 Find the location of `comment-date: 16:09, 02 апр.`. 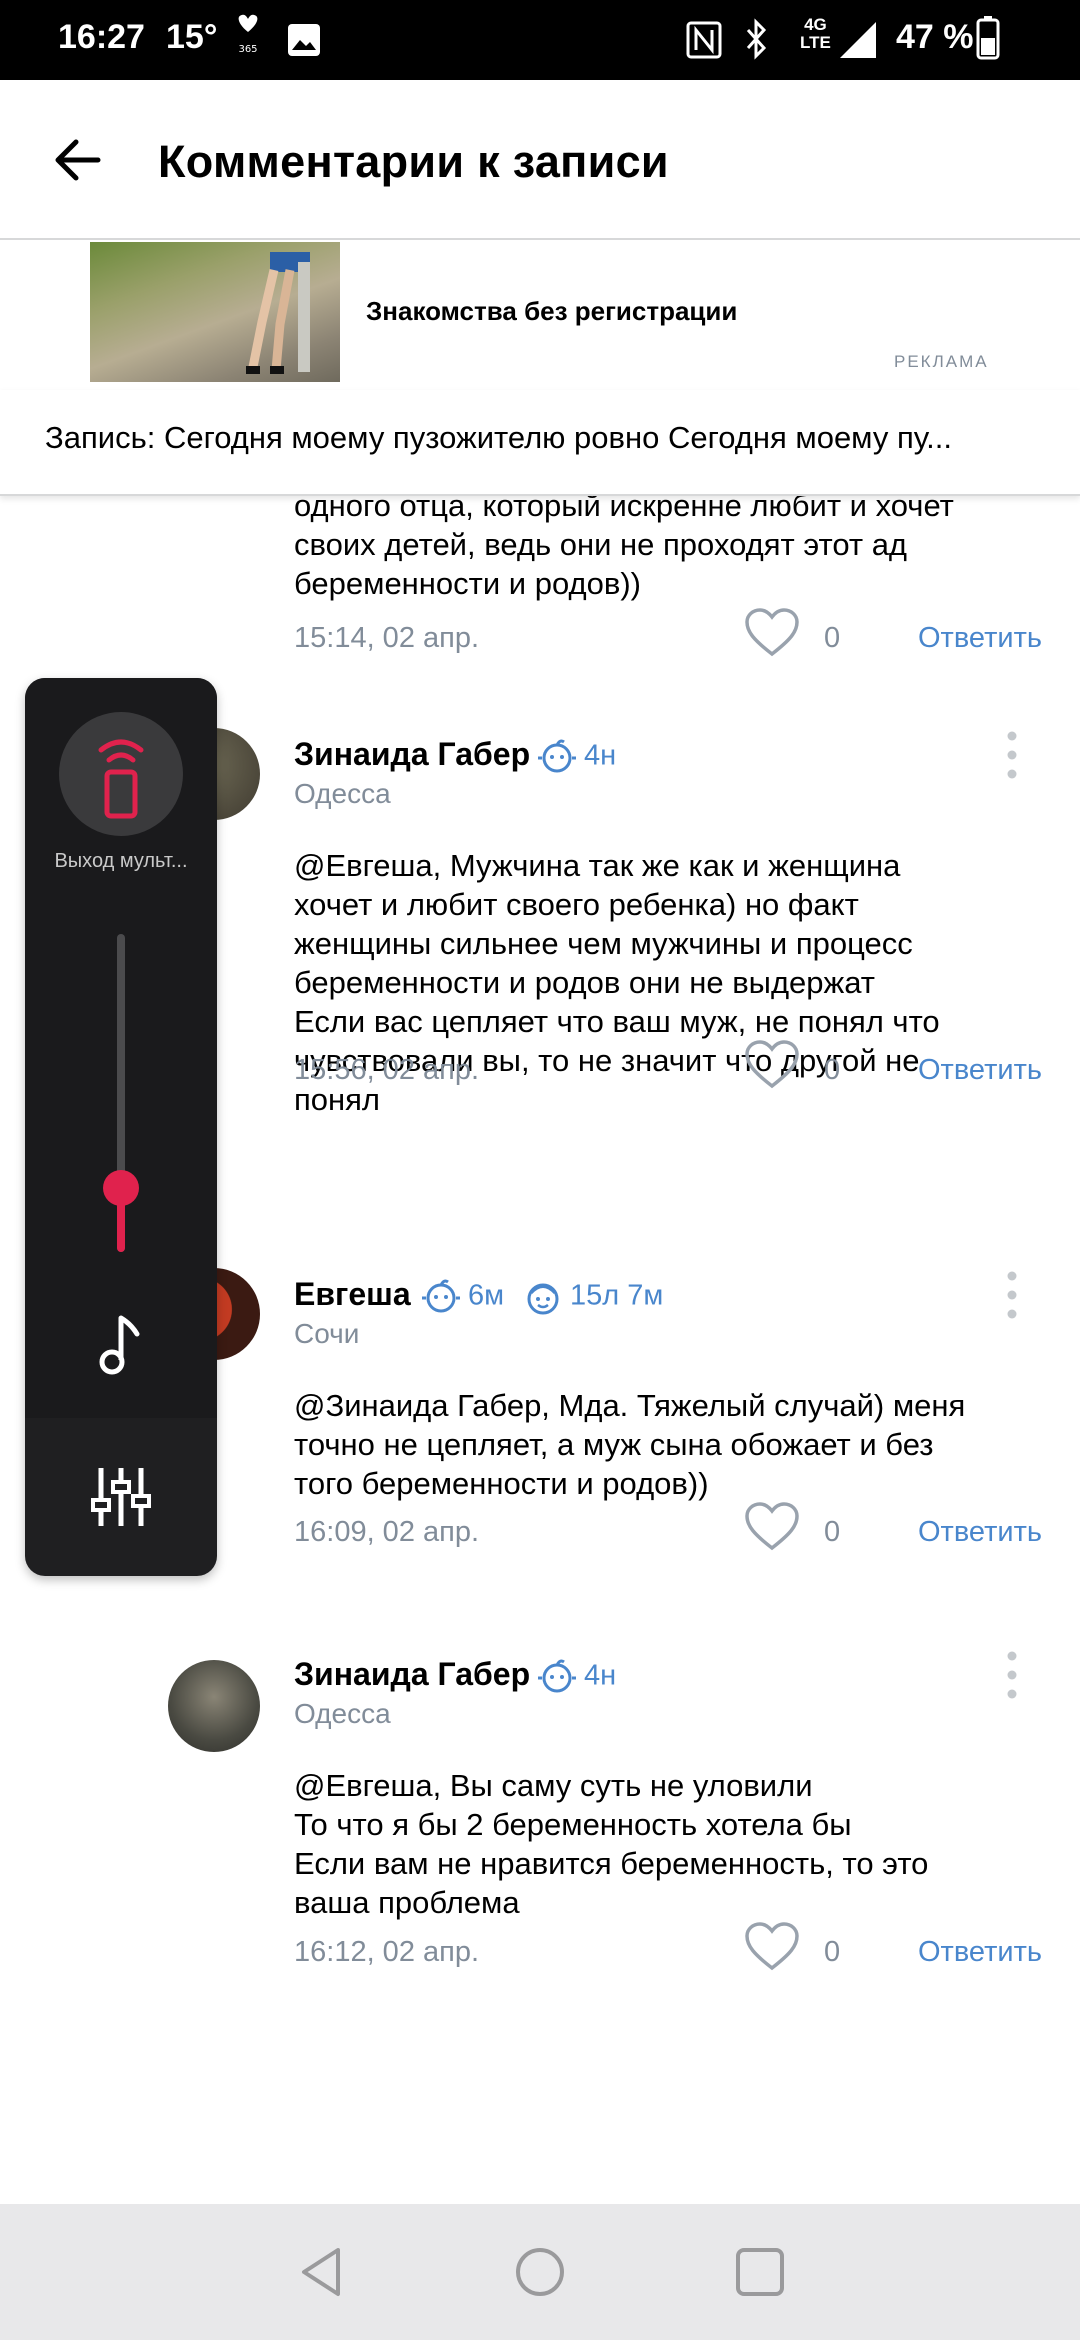

comment-date: 16:09, 02 апр. is located at coordinates (387, 1532).